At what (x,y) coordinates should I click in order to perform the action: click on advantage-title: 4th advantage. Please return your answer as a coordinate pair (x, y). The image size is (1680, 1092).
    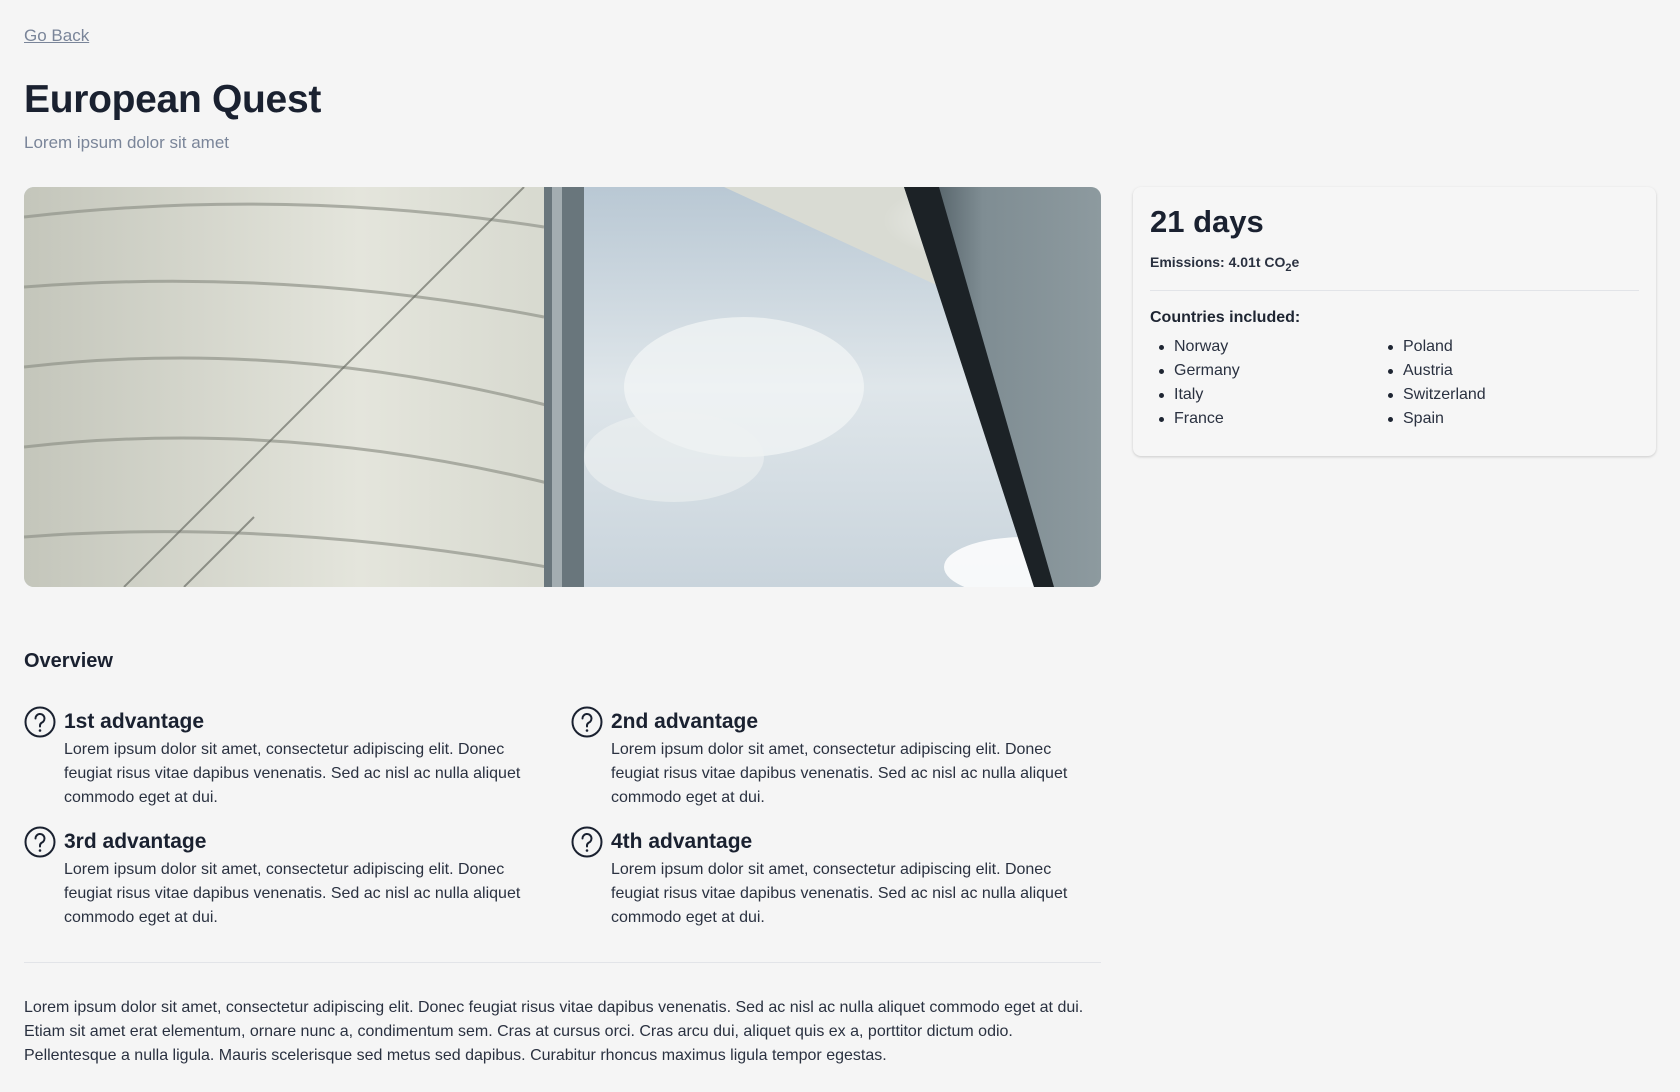
    Looking at the image, I should click on (682, 841).